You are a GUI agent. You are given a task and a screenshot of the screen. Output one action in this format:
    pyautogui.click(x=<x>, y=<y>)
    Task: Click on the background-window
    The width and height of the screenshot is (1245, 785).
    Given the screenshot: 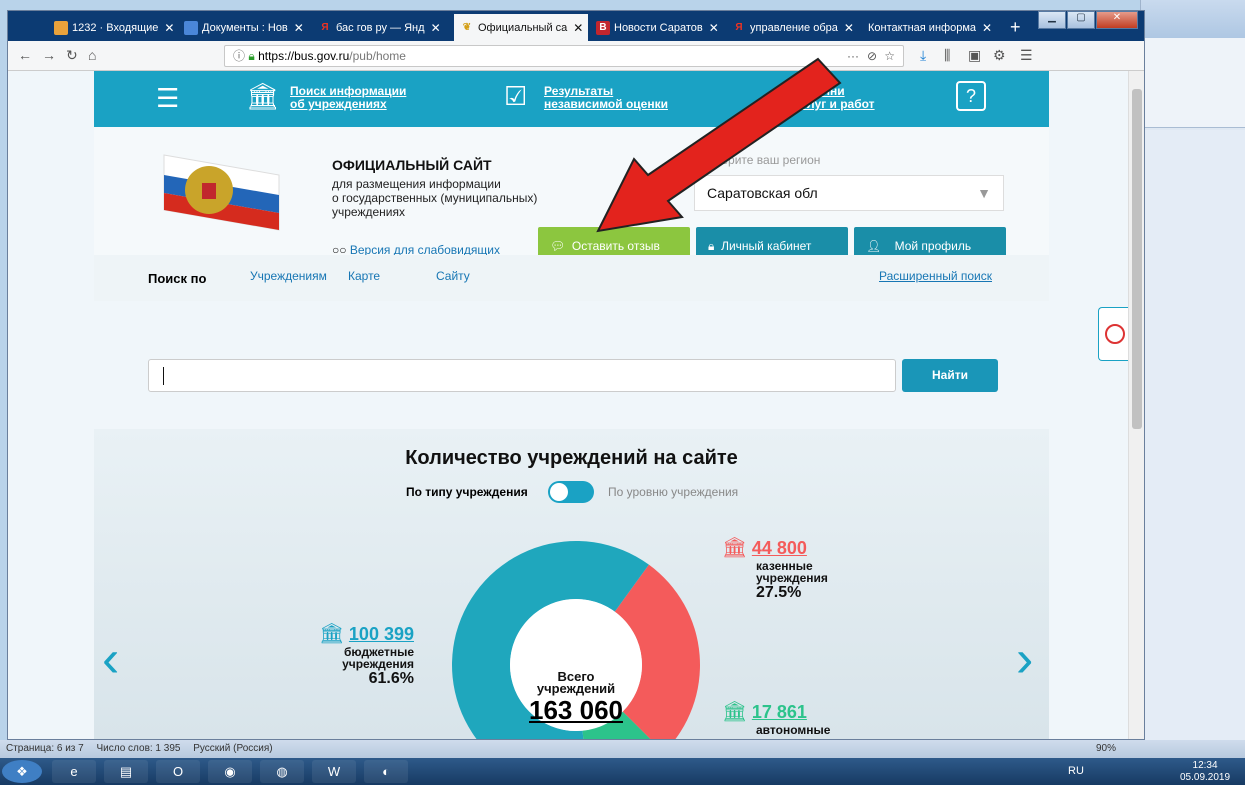 What is the action you would take?
    pyautogui.click(x=1192, y=370)
    